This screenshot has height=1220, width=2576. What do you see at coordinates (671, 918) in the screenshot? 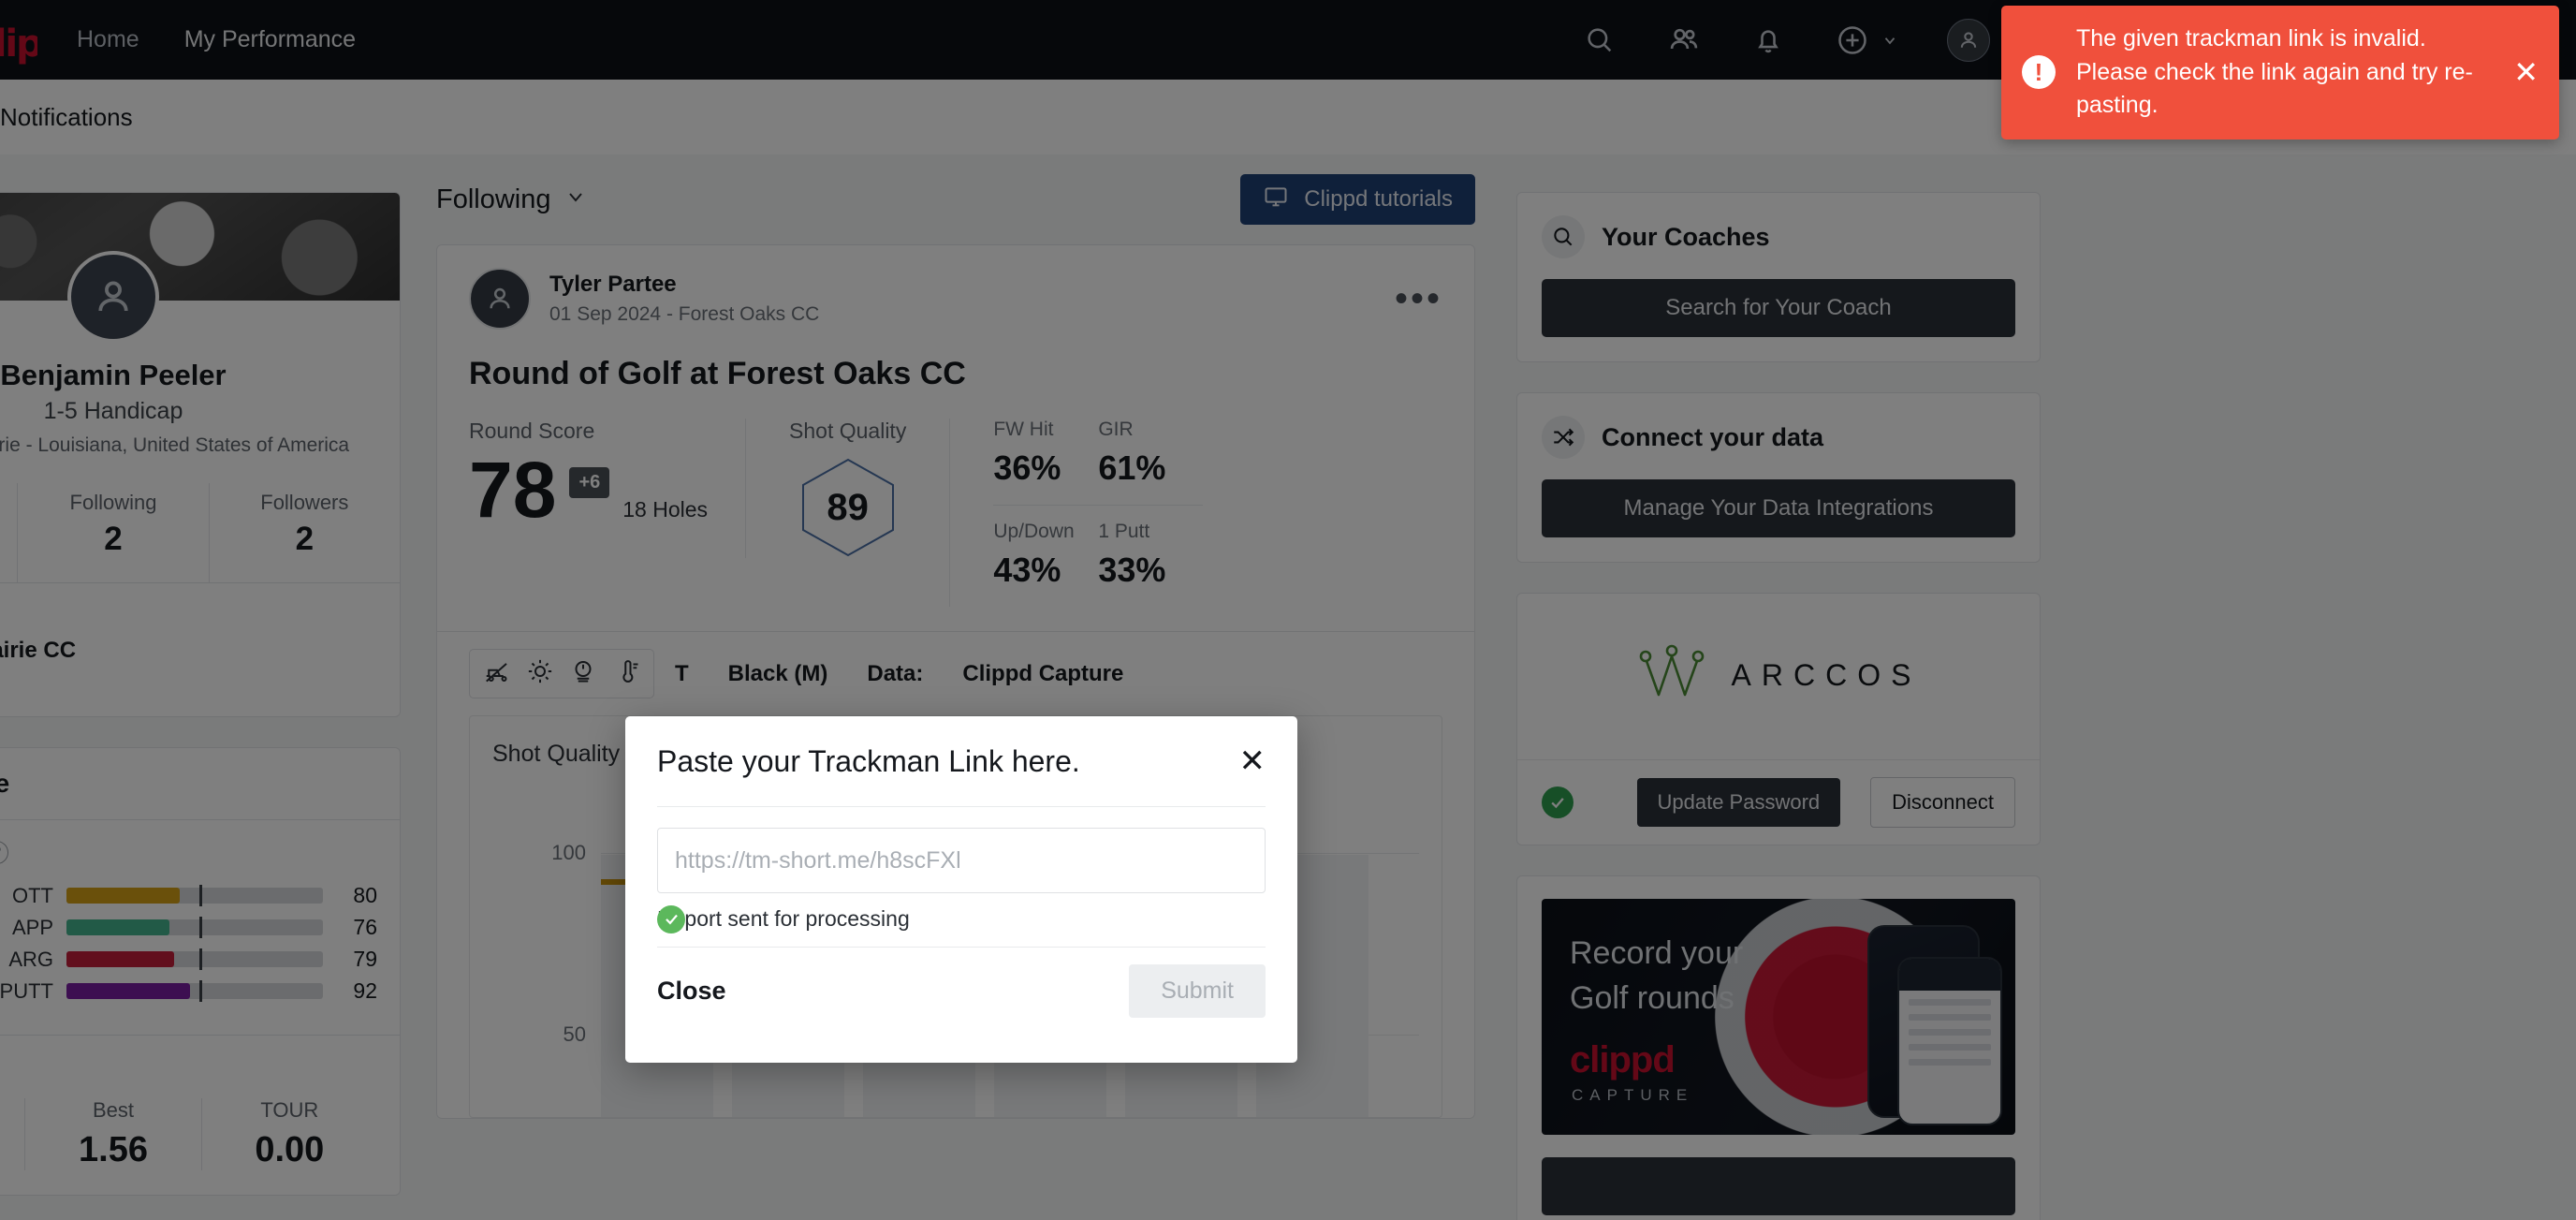
I see `check-icon` at bounding box center [671, 918].